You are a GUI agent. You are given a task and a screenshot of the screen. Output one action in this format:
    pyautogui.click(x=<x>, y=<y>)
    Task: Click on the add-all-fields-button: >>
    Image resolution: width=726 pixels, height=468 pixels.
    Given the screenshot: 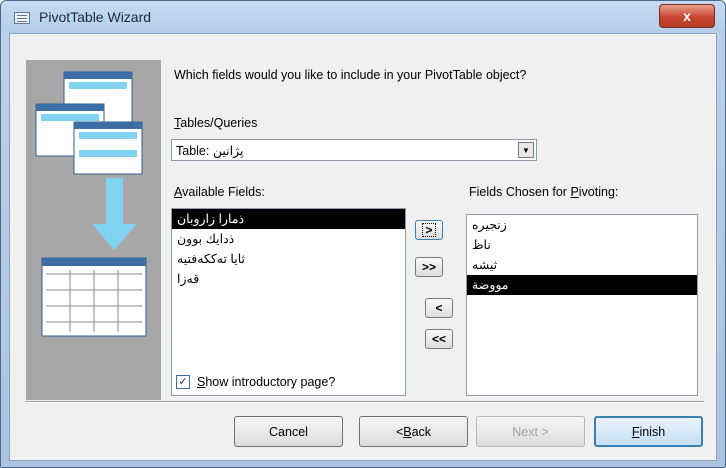 What is the action you would take?
    pyautogui.click(x=429, y=267)
    